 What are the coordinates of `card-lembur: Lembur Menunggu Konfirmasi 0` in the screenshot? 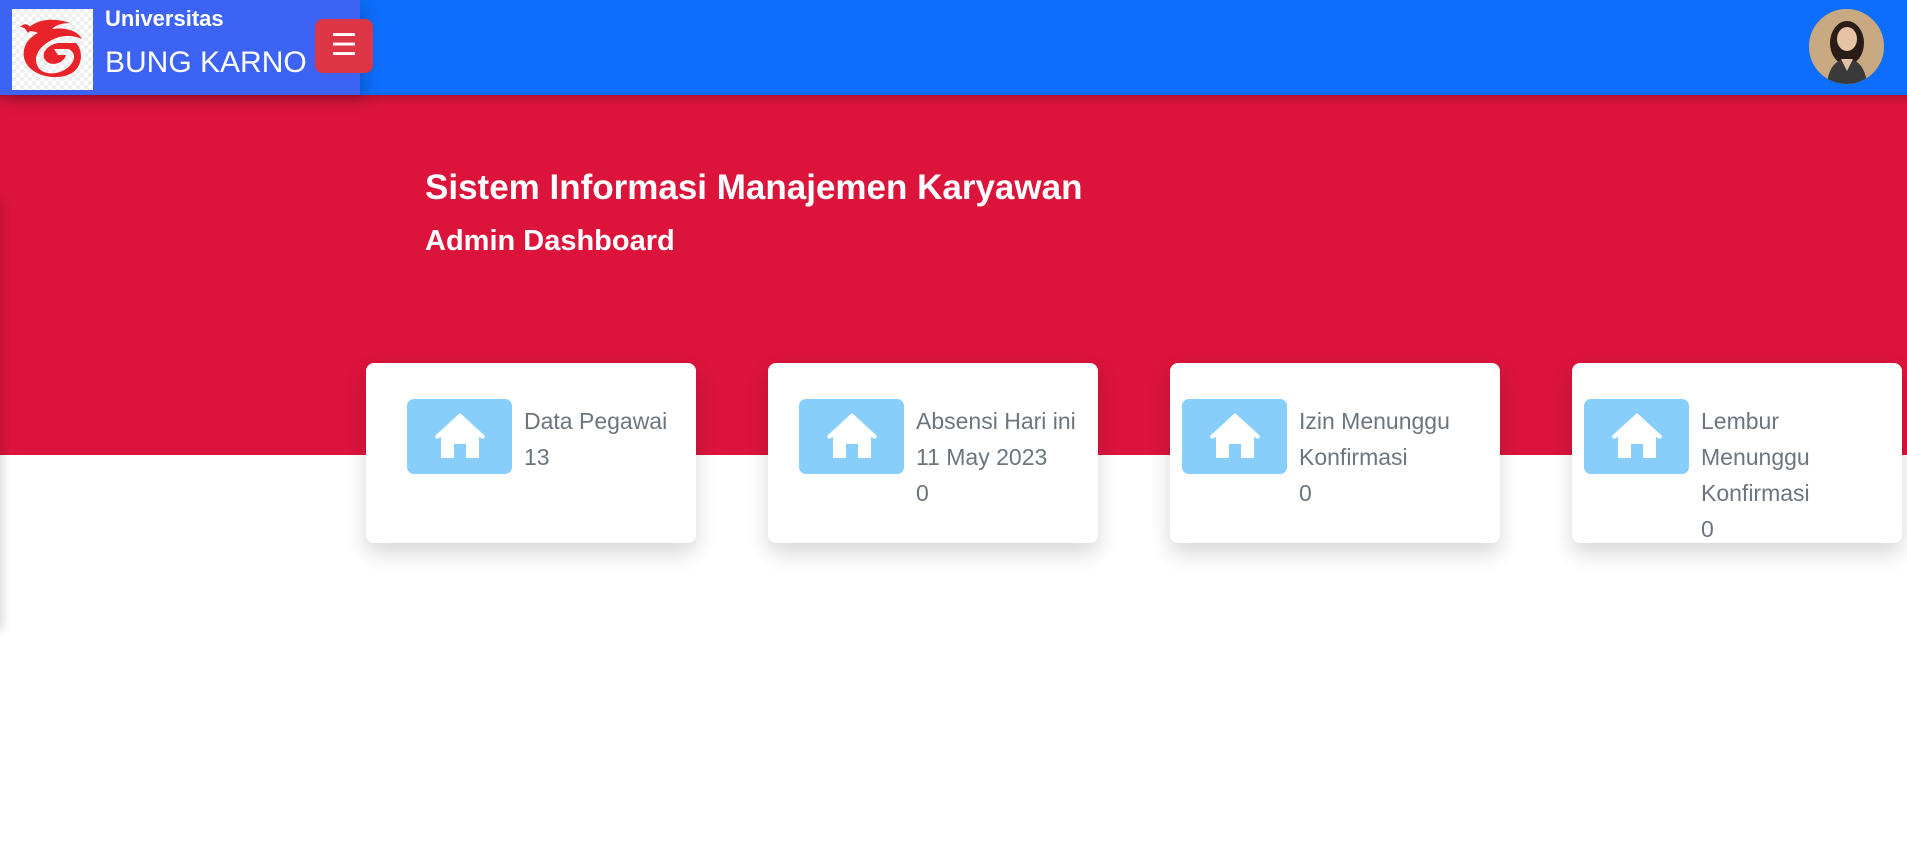 It's located at (1737, 453).